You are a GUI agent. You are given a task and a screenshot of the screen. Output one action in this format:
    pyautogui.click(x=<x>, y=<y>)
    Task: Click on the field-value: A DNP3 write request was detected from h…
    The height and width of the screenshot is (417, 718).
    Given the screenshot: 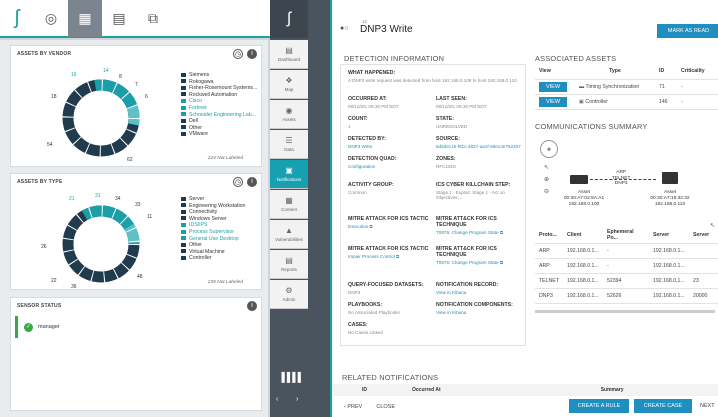 What is the action you would take?
    pyautogui.click(x=432, y=80)
    